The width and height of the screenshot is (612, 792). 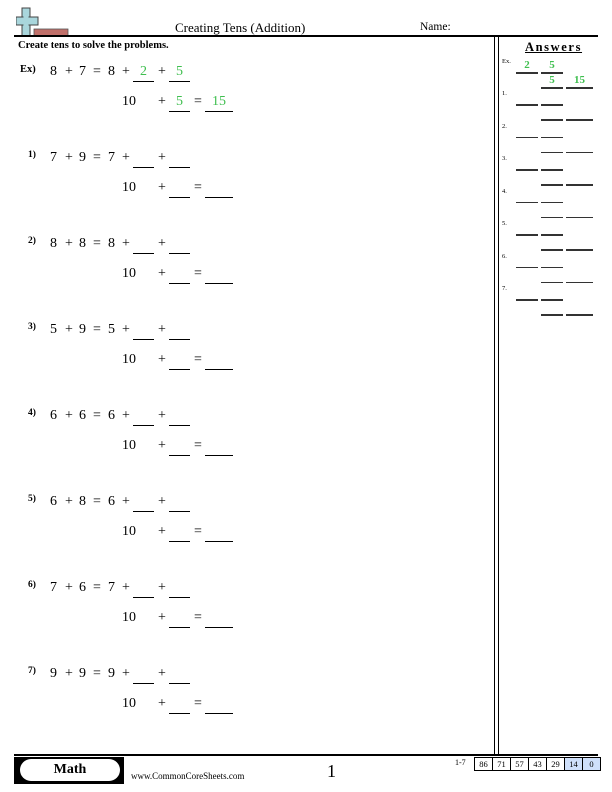 What do you see at coordinates (554, 47) in the screenshot?
I see `answer-key-title: Answers` at bounding box center [554, 47].